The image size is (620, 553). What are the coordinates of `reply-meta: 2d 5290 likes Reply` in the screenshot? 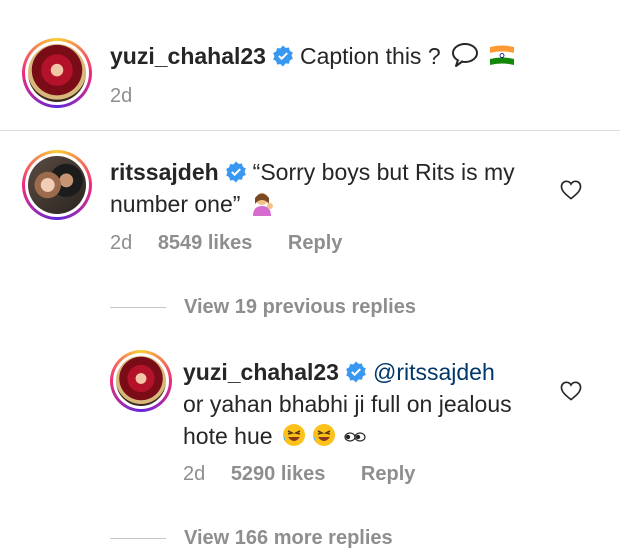 It's located at (299, 474).